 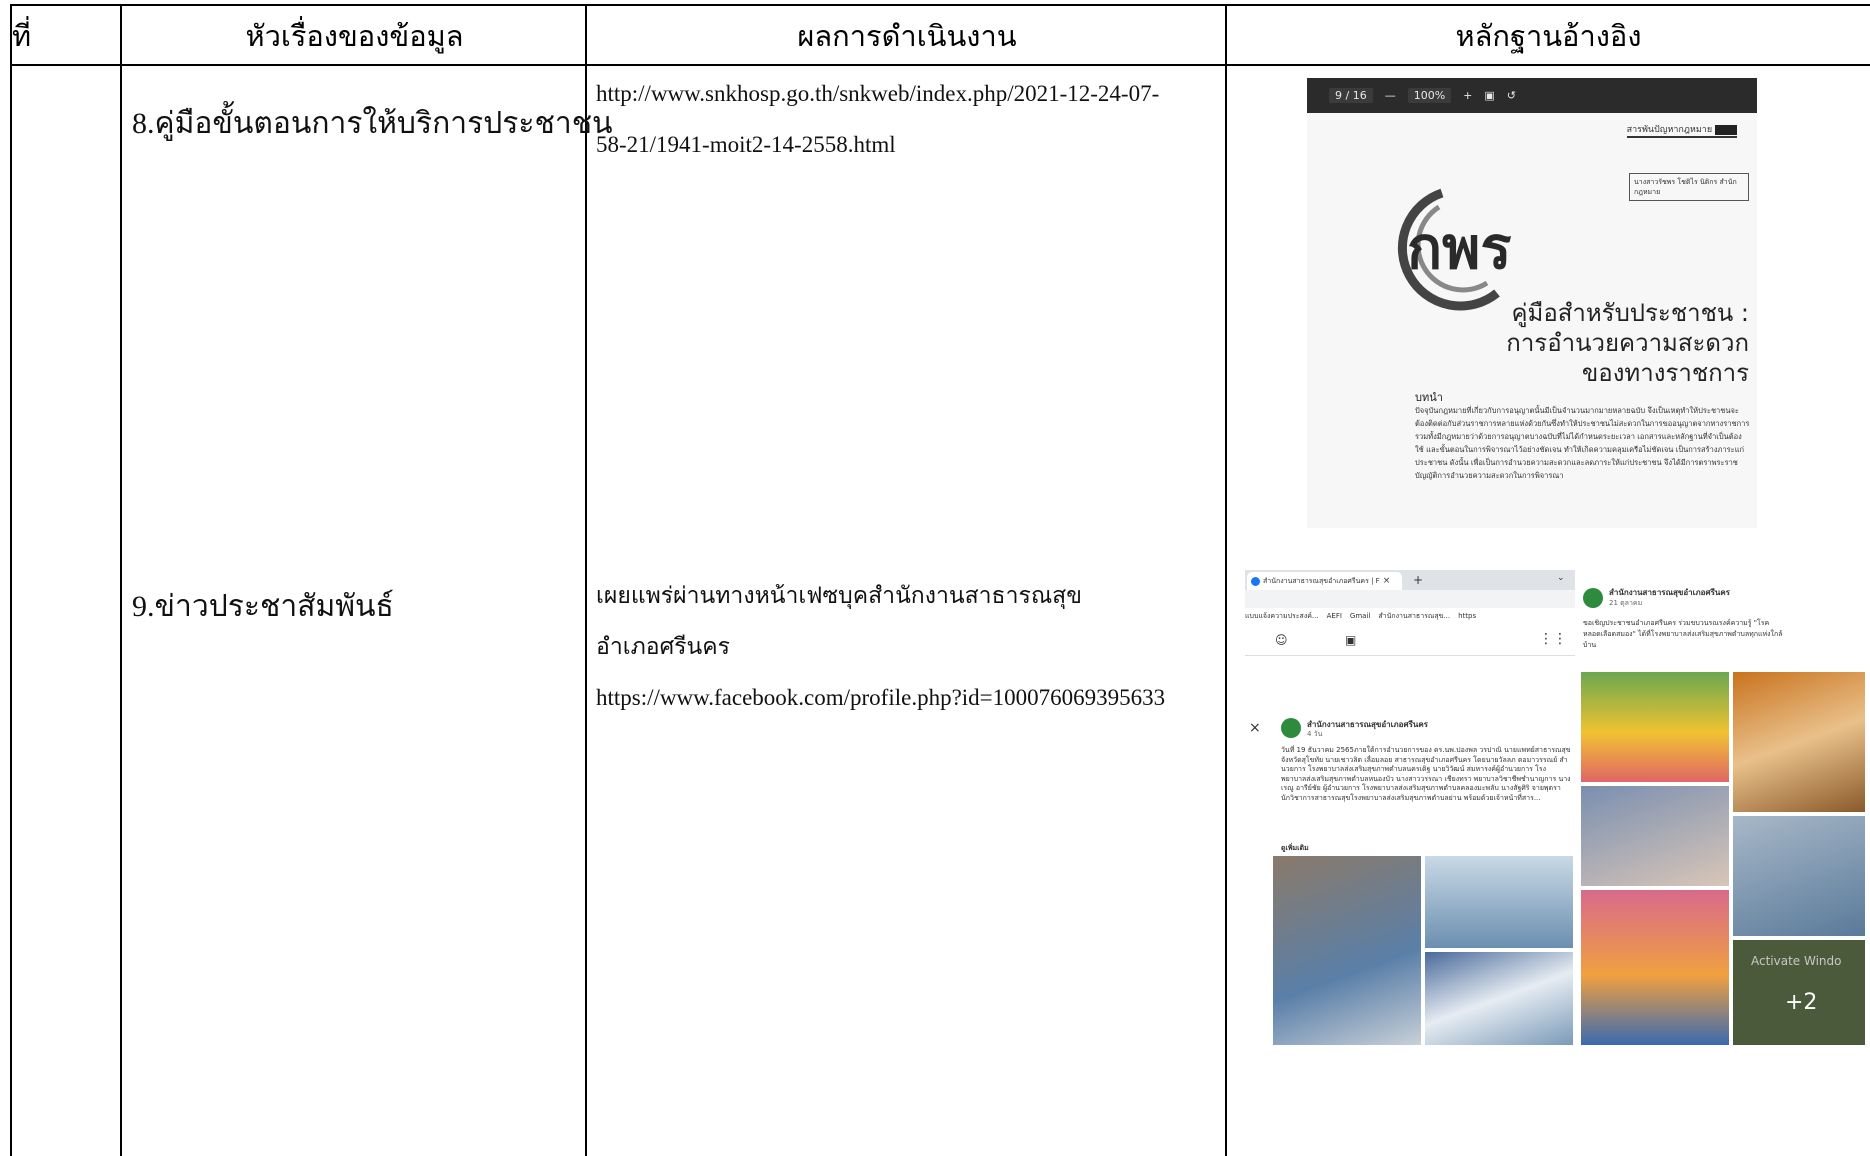 I want to click on new-tab-icon: +, so click(x=1418, y=580).